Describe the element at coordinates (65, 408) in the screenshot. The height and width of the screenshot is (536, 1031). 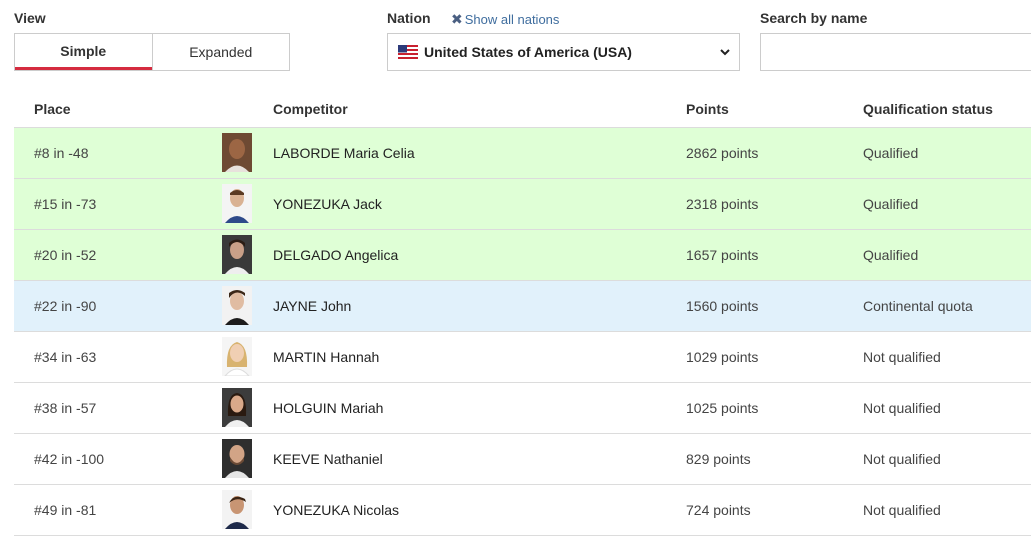
I see `place-cell: #38 in -57` at that location.